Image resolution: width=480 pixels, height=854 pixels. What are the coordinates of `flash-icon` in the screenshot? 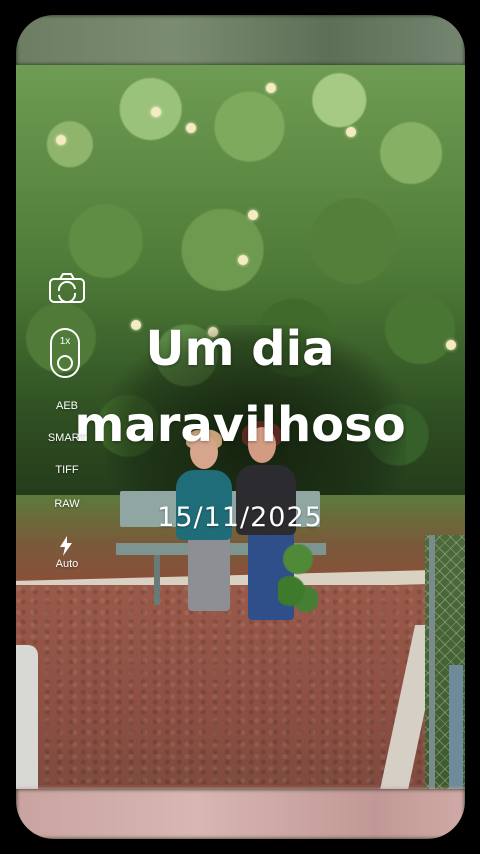 It's located at (66, 546).